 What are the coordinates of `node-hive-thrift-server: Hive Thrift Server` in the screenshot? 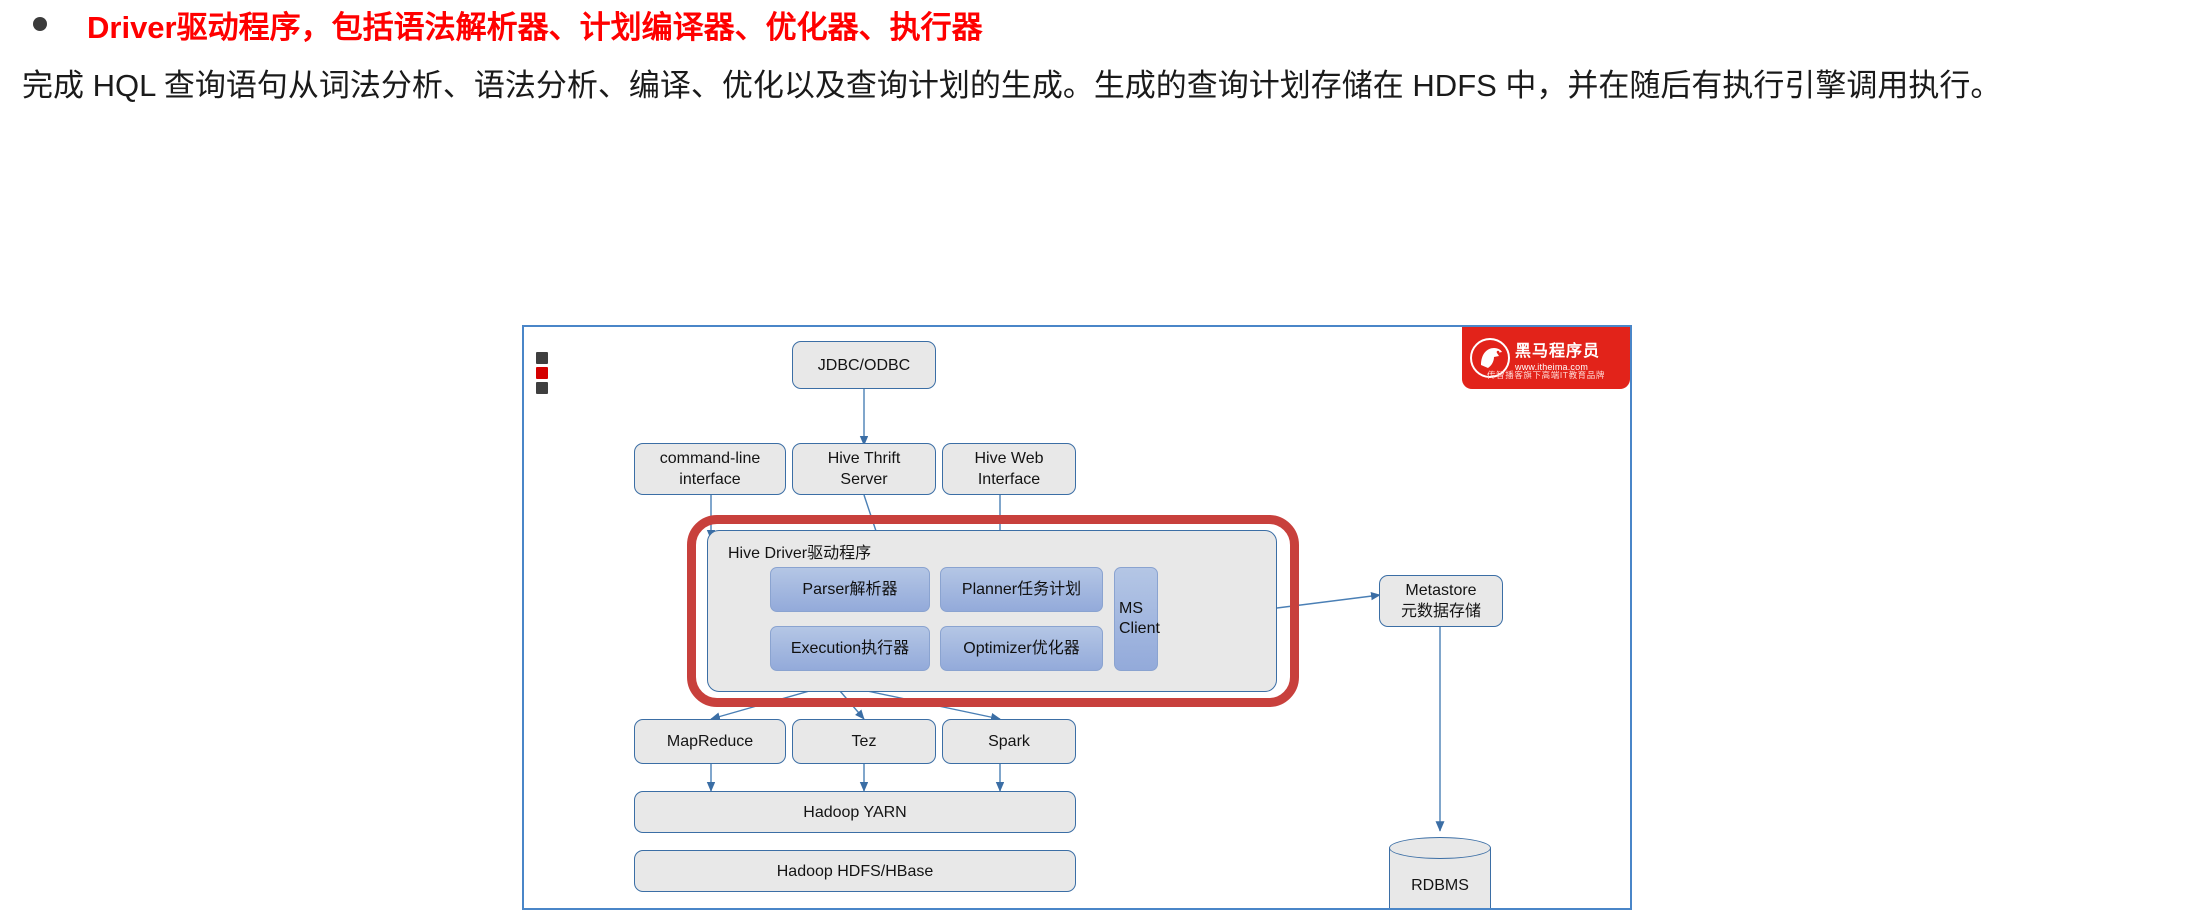 It's located at (864, 469).